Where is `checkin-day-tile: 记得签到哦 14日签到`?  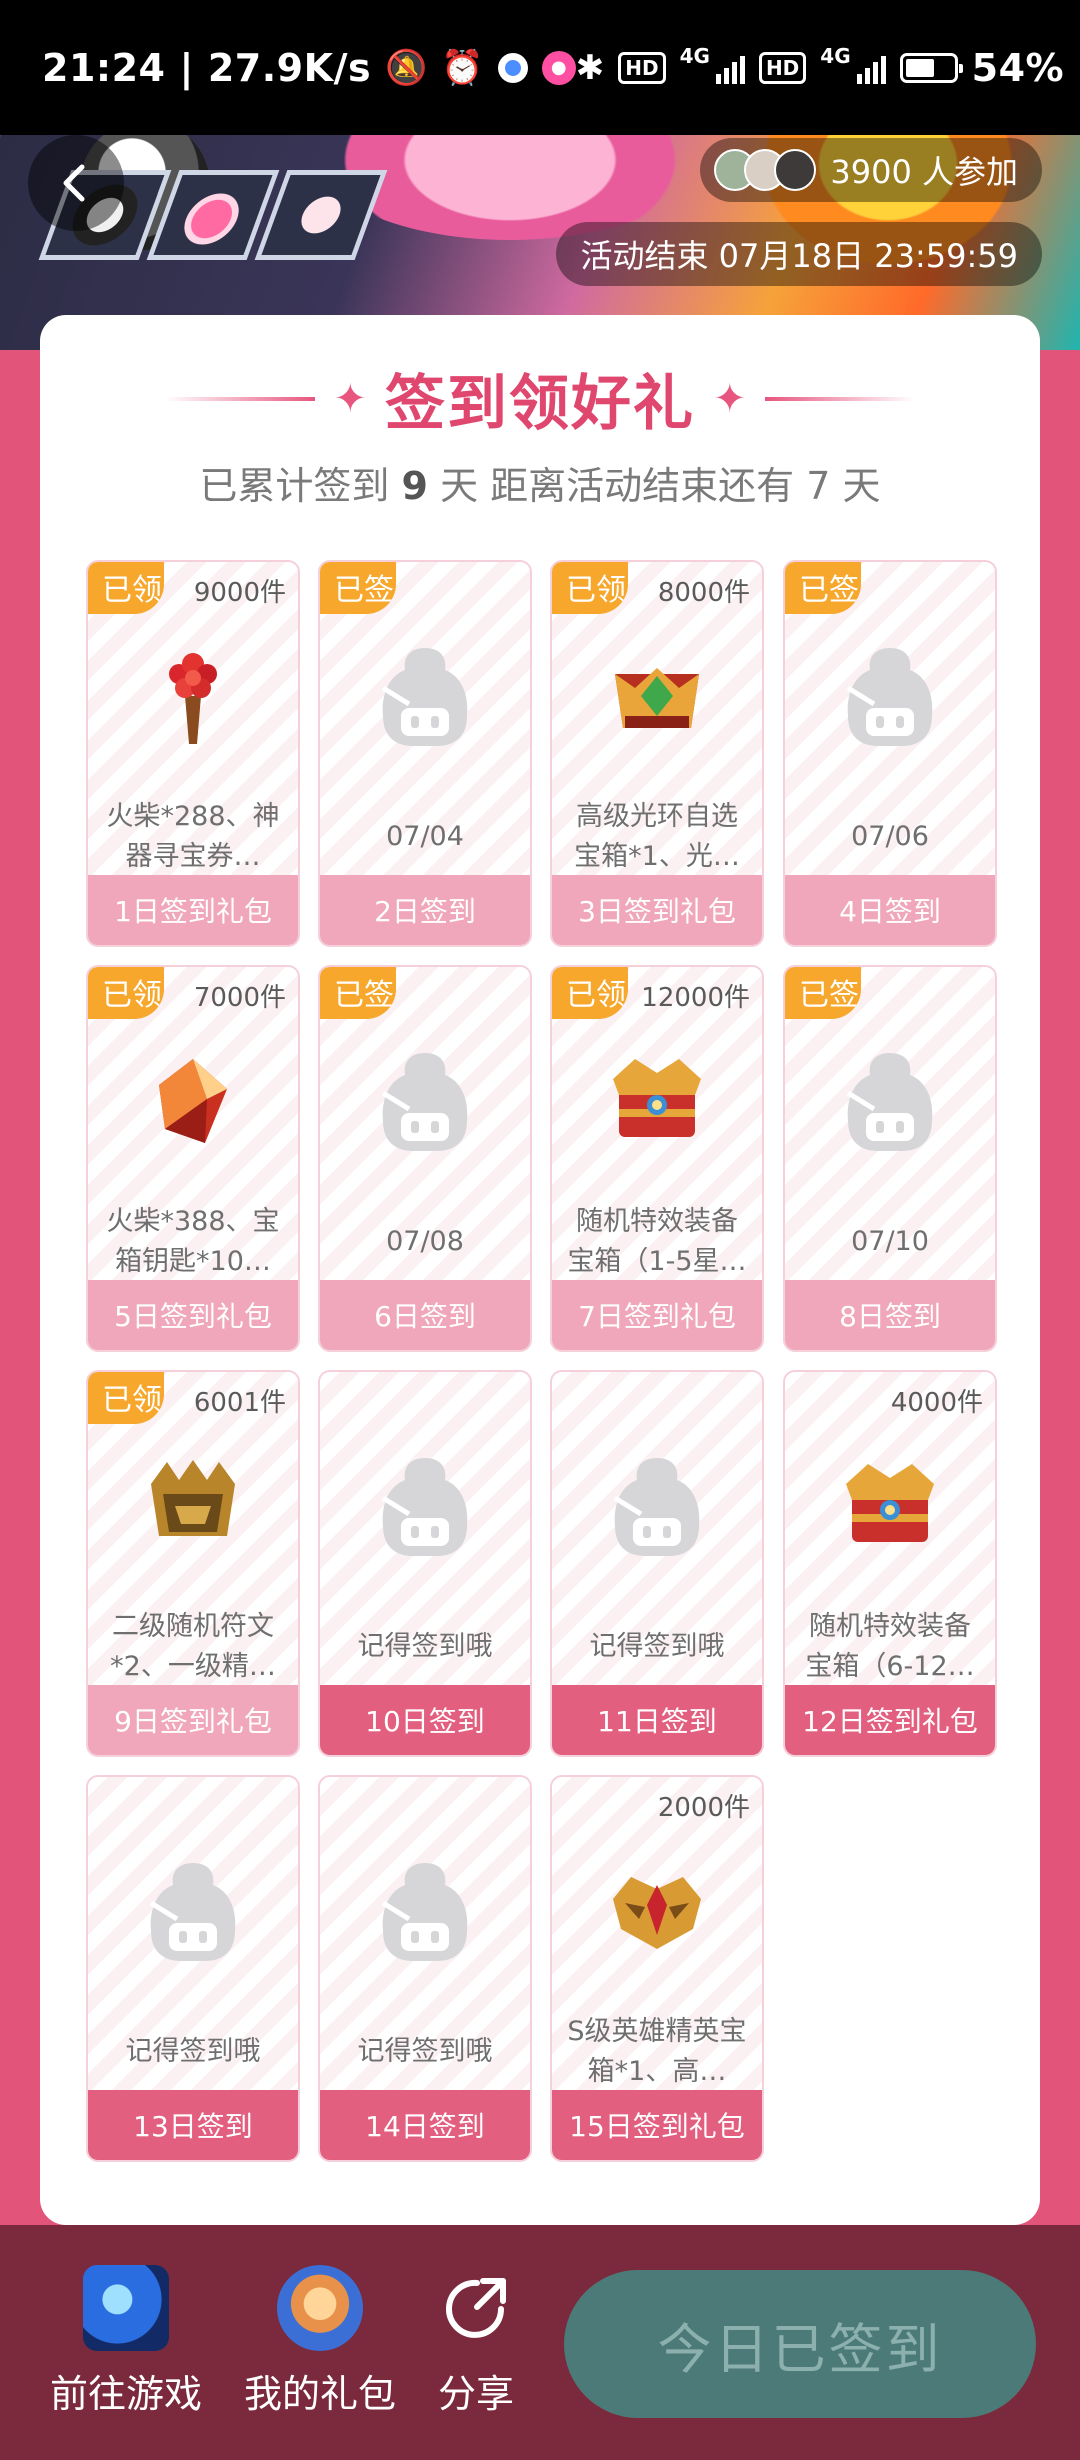 checkin-day-tile: 记得签到哦 14日签到 is located at coordinates (425, 1968).